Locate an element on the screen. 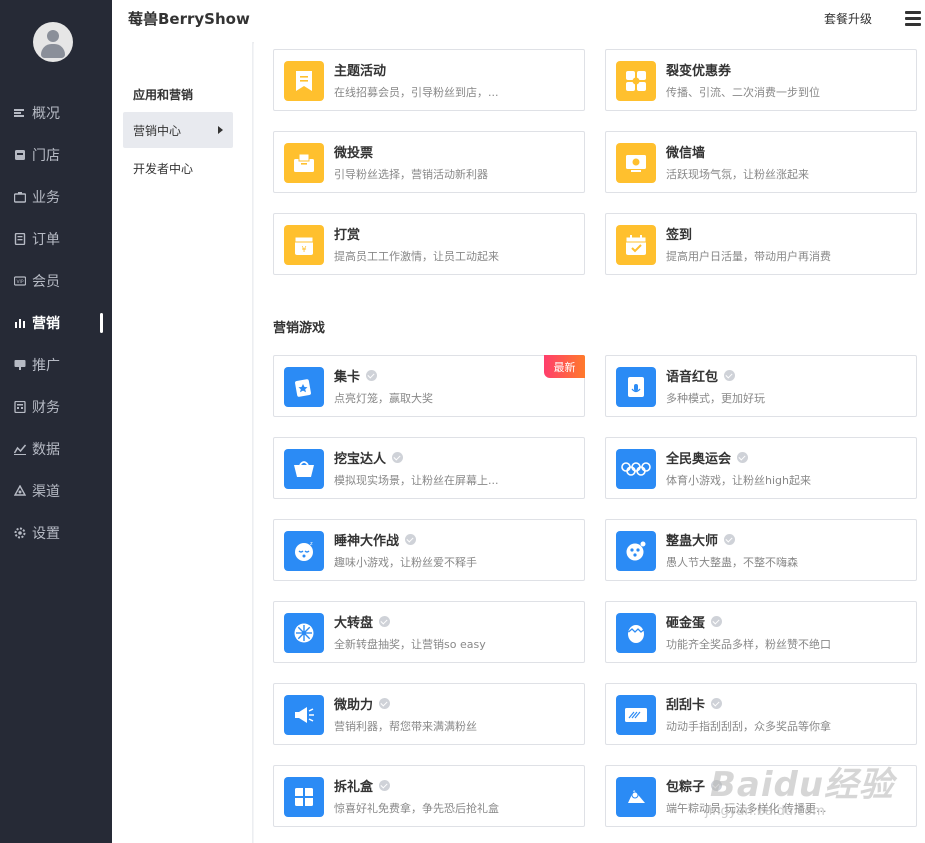 The height and width of the screenshot is (843, 925). top-header: 莓兽BerryShow 套餐升级 is located at coordinates (518, 21).